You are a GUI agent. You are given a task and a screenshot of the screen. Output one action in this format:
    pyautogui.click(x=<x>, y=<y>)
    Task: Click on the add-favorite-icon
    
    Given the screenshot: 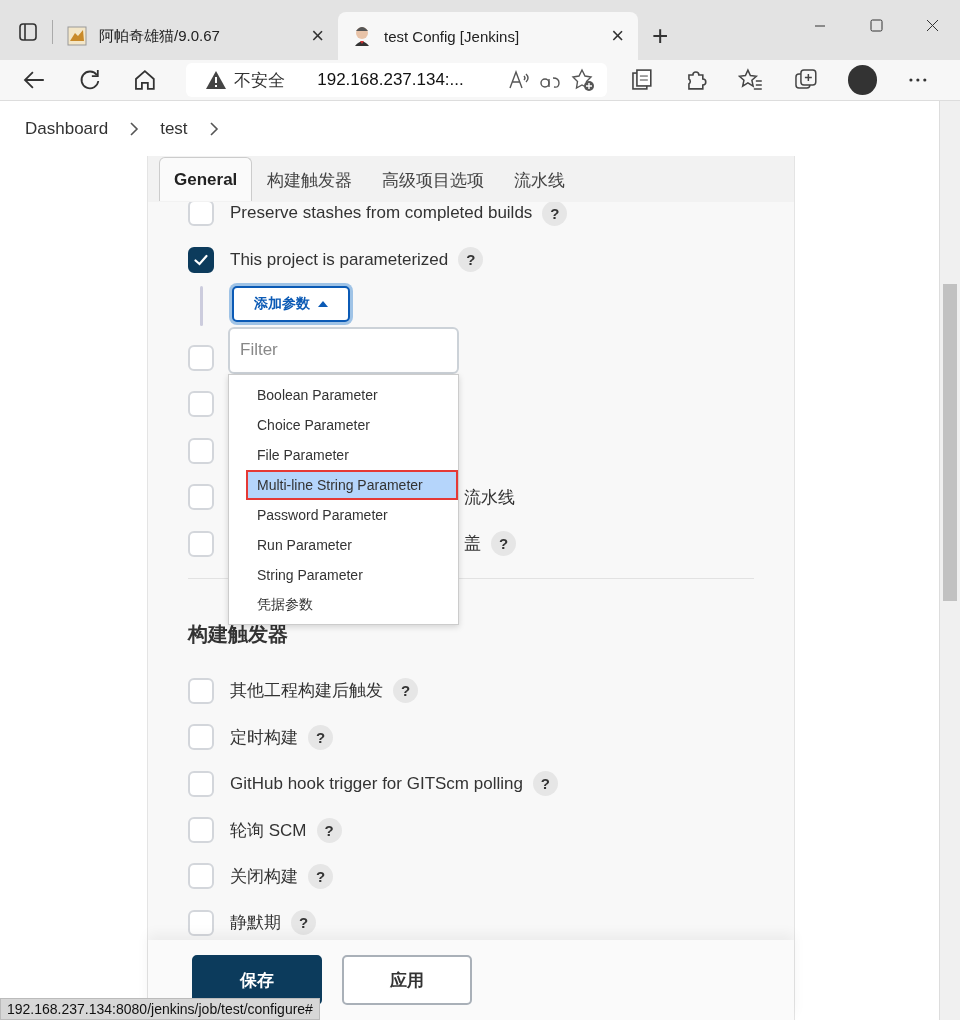 What is the action you would take?
    pyautogui.click(x=582, y=80)
    